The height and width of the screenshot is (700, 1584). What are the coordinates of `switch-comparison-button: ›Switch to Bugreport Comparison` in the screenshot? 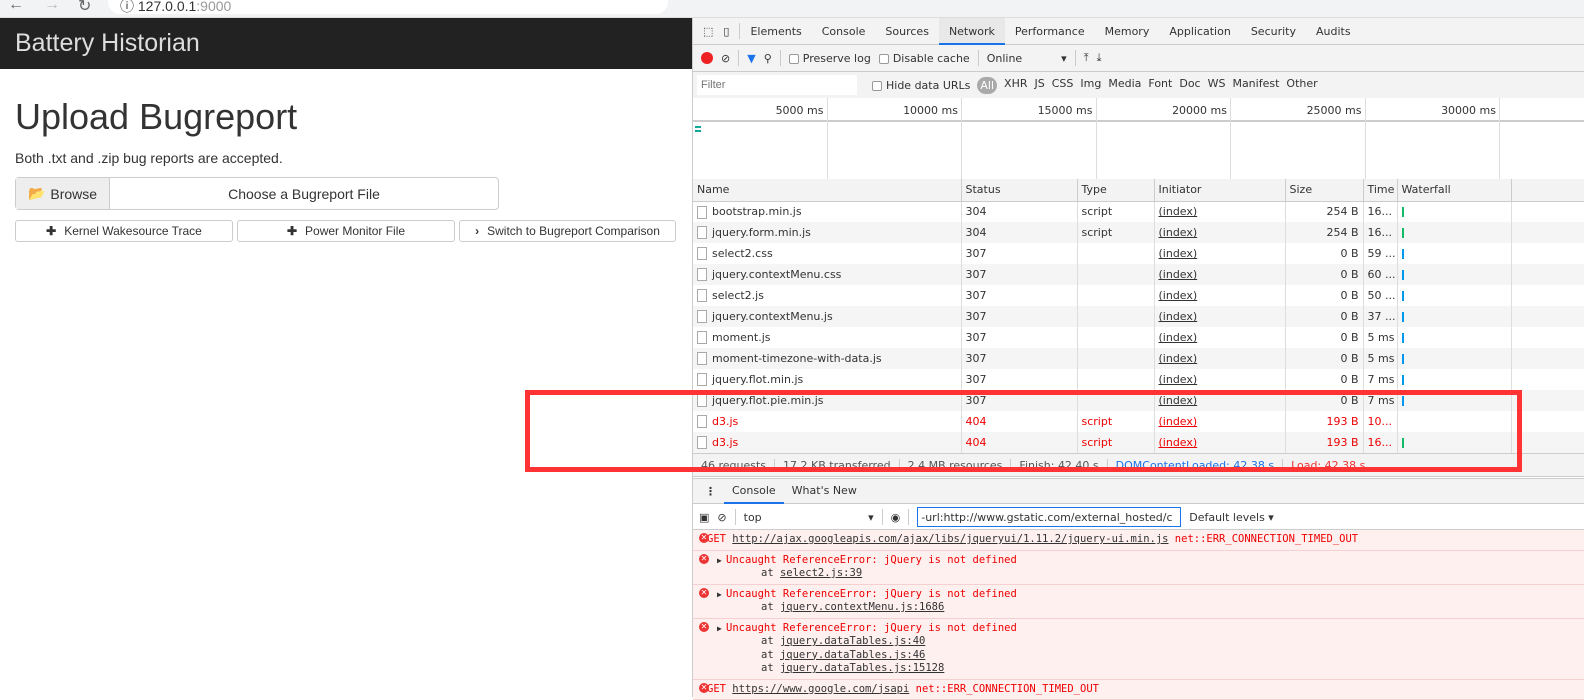 It's located at (567, 231).